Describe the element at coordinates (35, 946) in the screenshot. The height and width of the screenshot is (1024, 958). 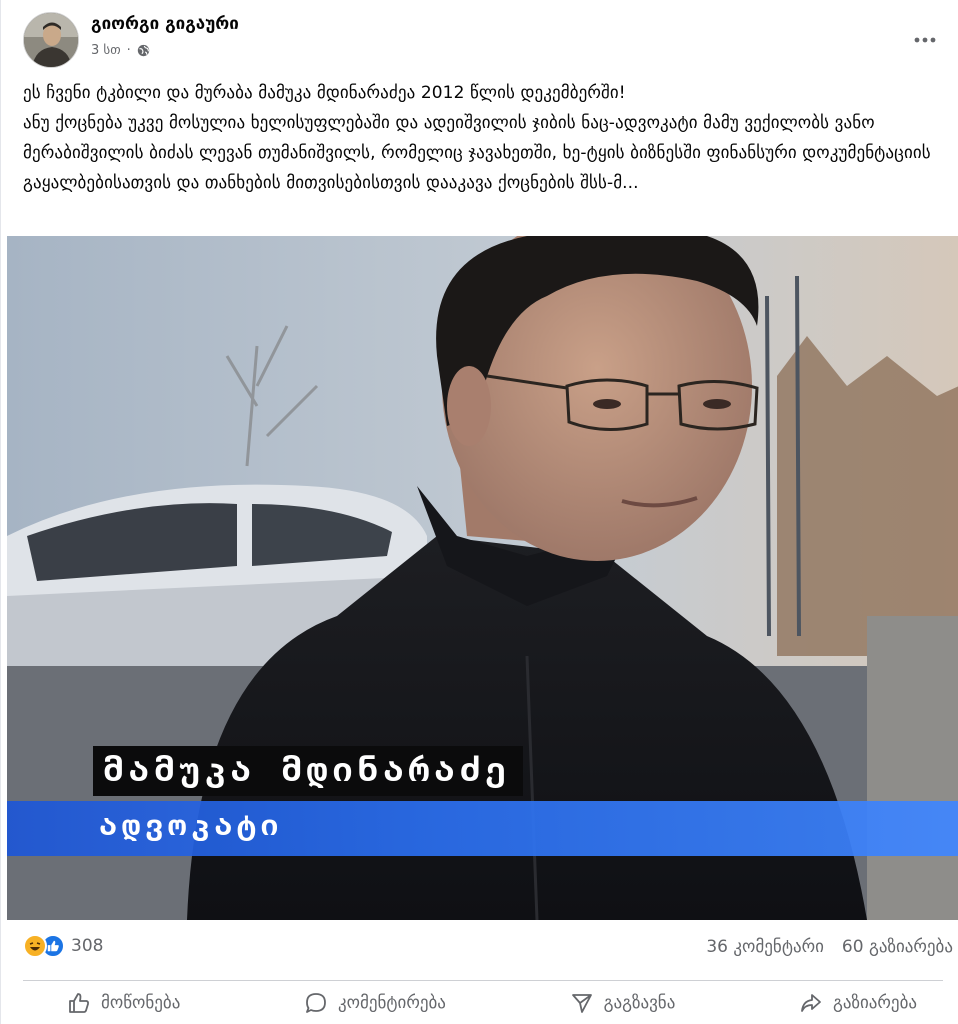
I see `haha-icon` at that location.